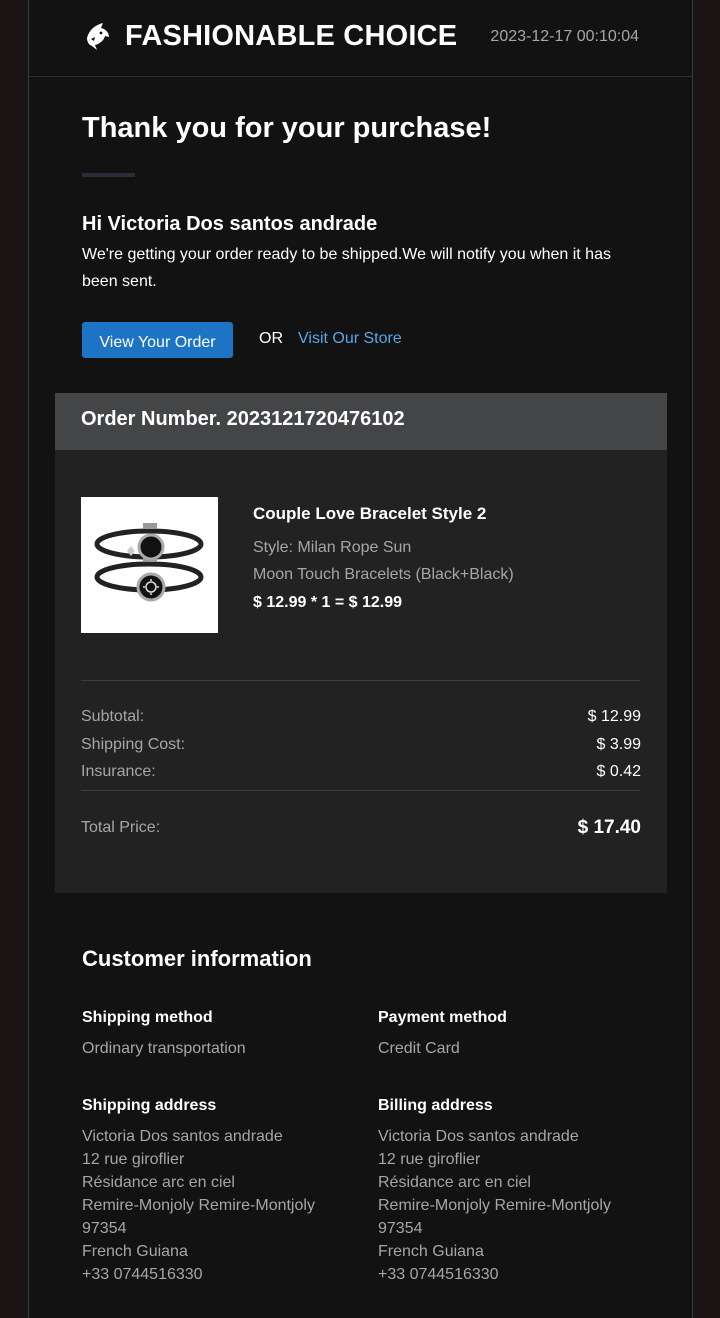 The height and width of the screenshot is (1318, 720). I want to click on product-style-line: Style: Milan Rope Sun, so click(332, 547).